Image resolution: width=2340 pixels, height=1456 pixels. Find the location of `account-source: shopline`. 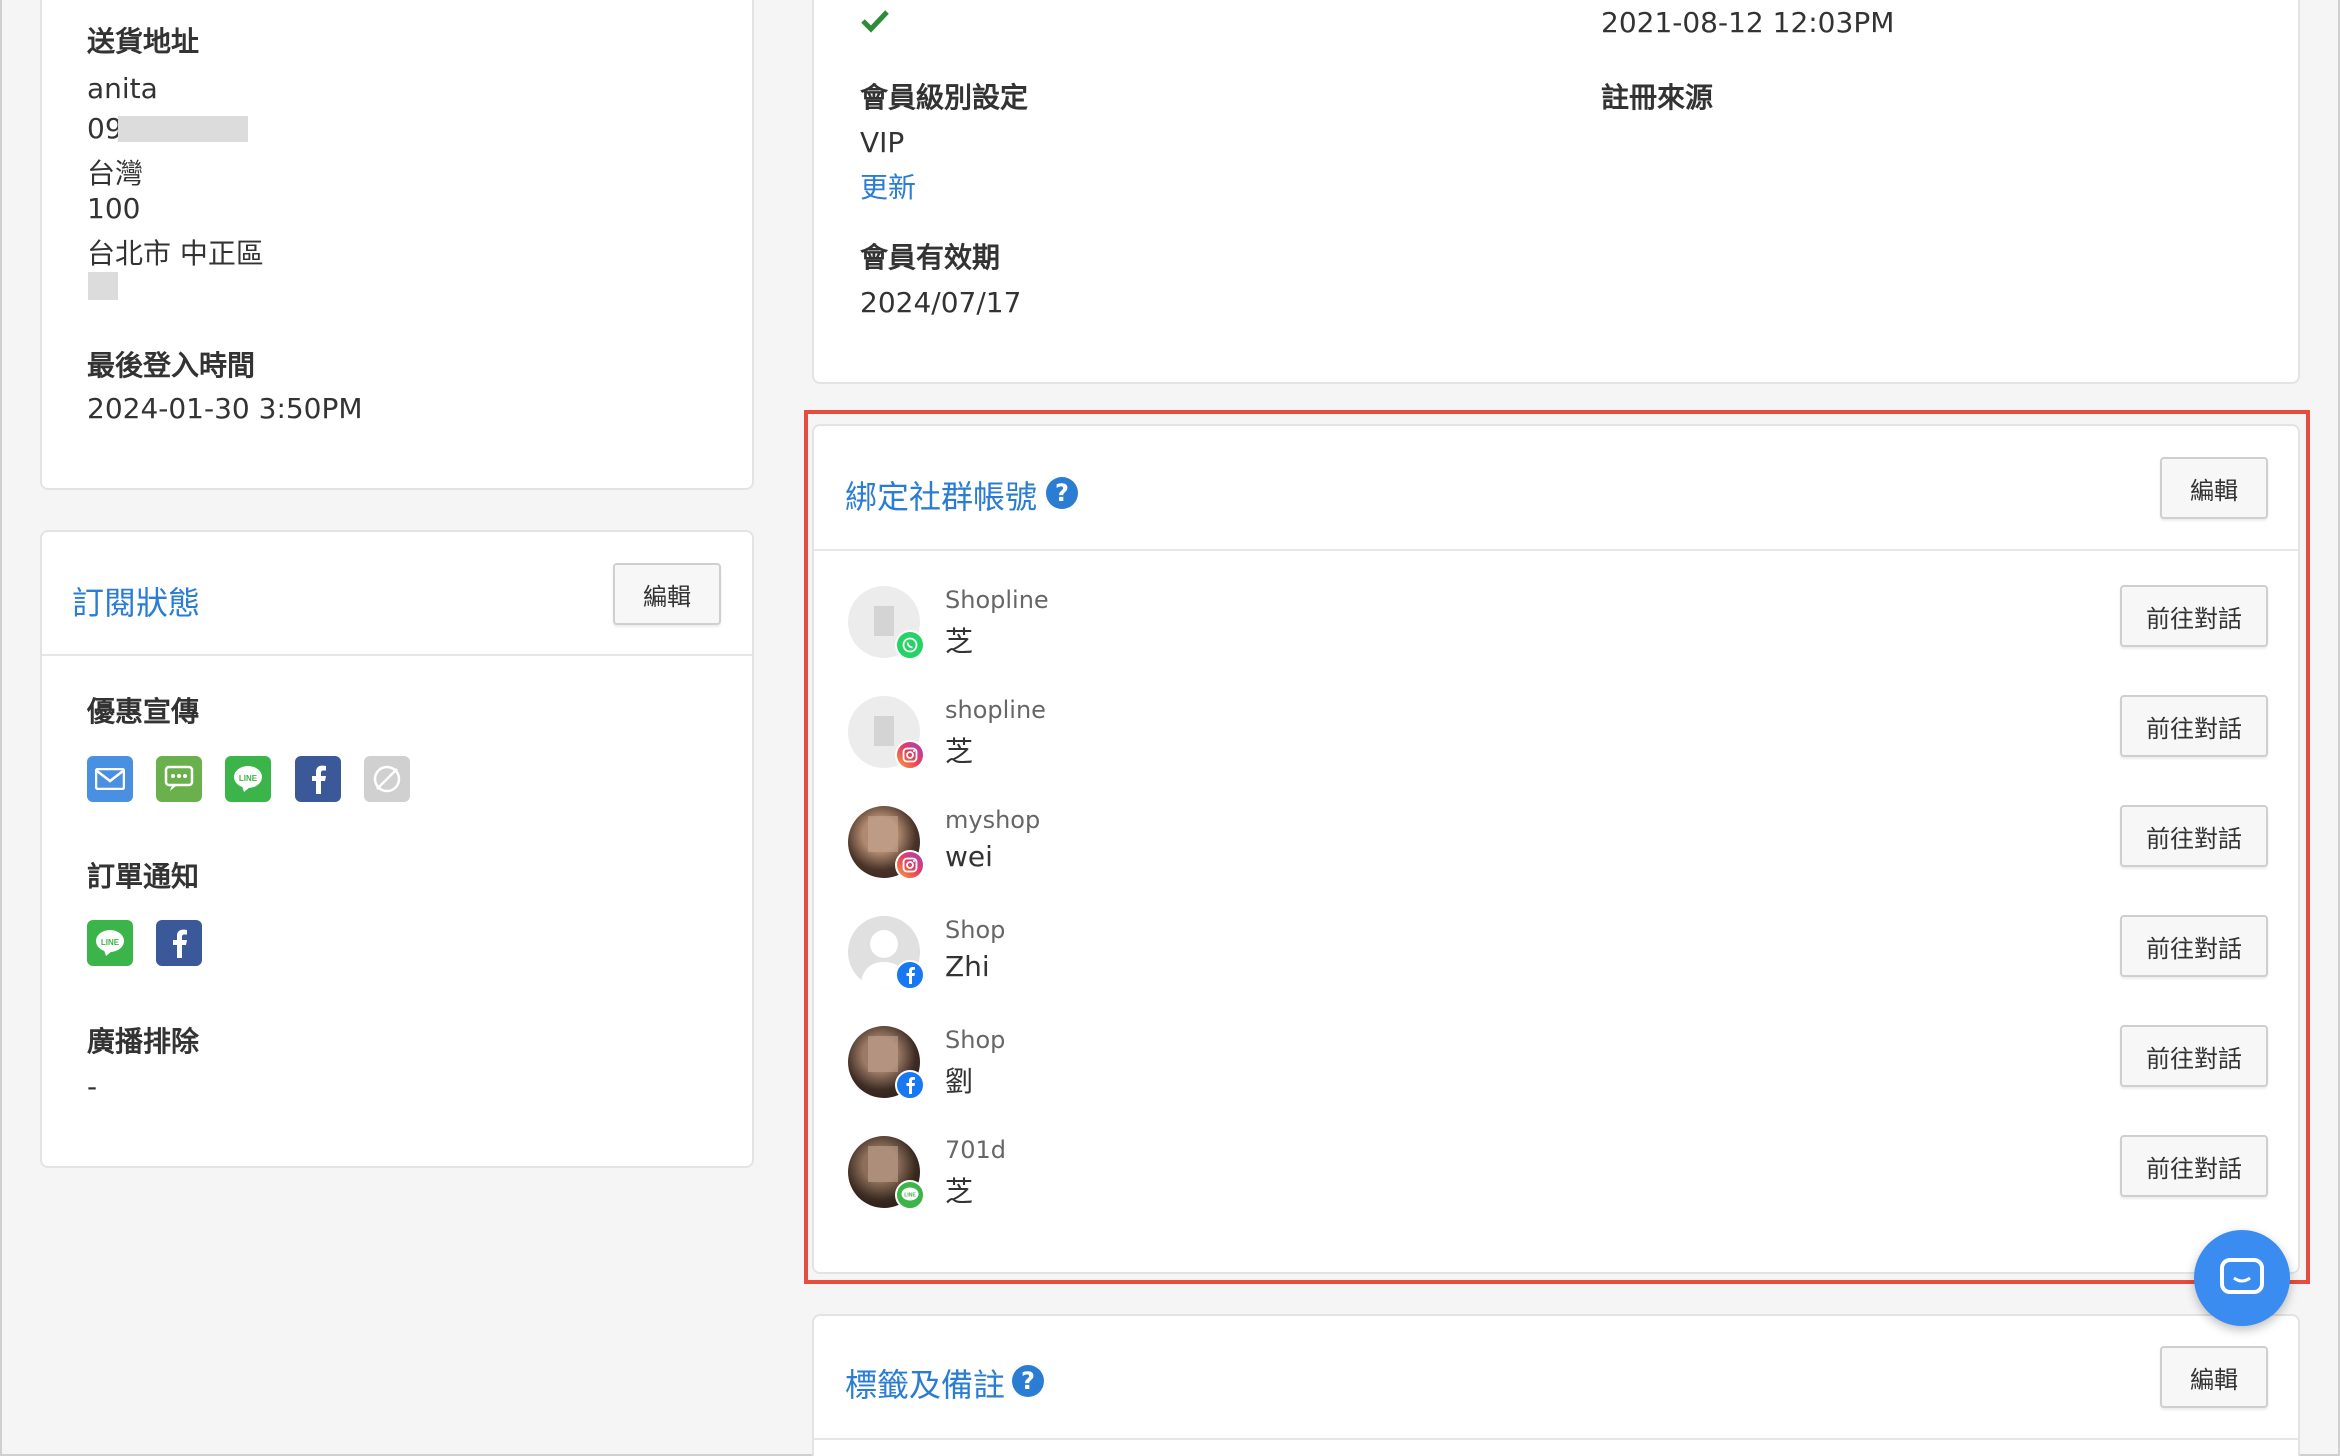

account-source: shopline is located at coordinates (995, 710).